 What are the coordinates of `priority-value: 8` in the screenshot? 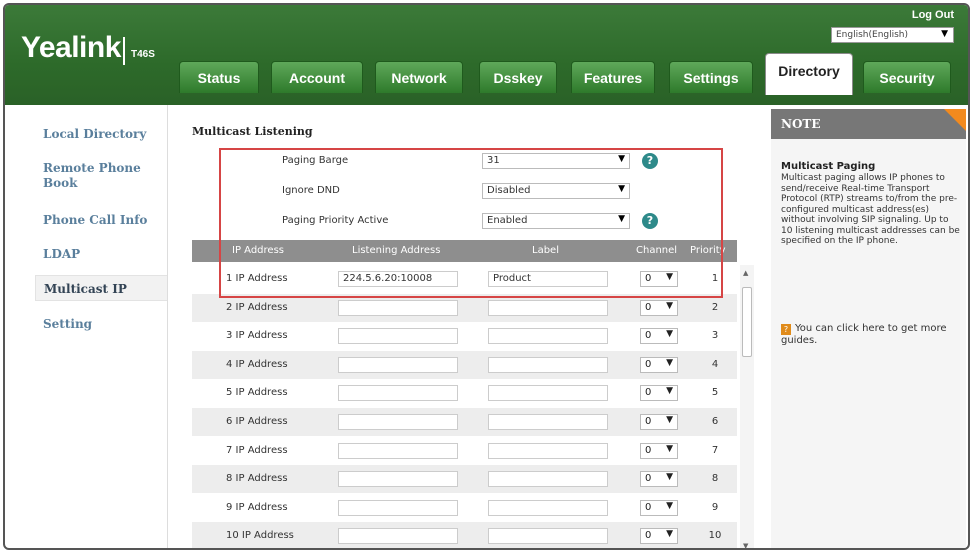 It's located at (715, 479).